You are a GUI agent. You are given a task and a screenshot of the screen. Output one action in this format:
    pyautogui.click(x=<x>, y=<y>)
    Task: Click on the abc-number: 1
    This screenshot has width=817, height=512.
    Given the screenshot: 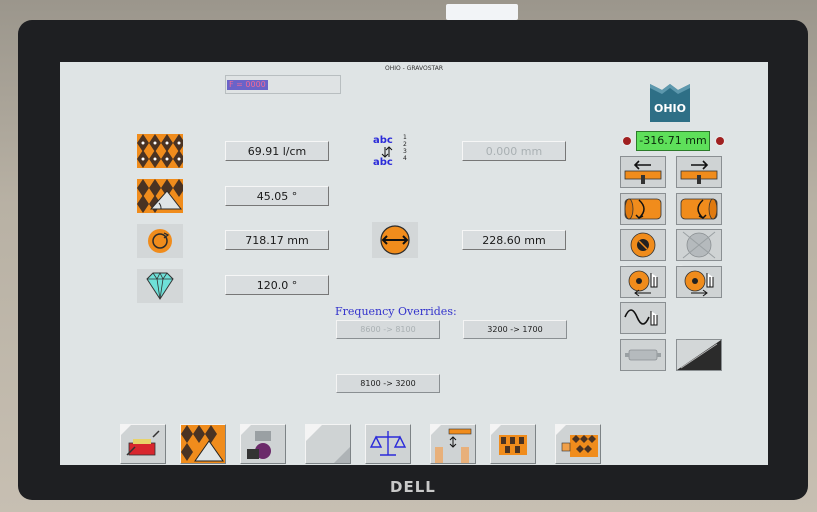 What is the action you would take?
    pyautogui.click(x=405, y=137)
    